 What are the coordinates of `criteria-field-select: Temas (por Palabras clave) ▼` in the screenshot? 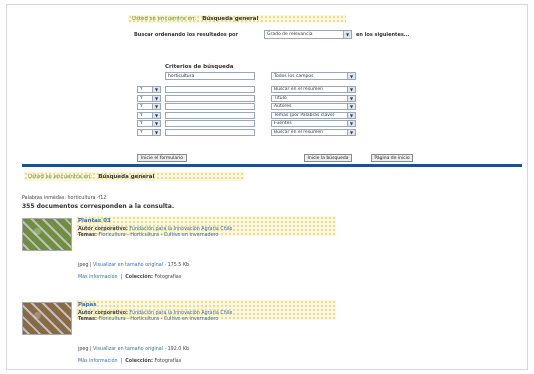 It's located at (313, 115).